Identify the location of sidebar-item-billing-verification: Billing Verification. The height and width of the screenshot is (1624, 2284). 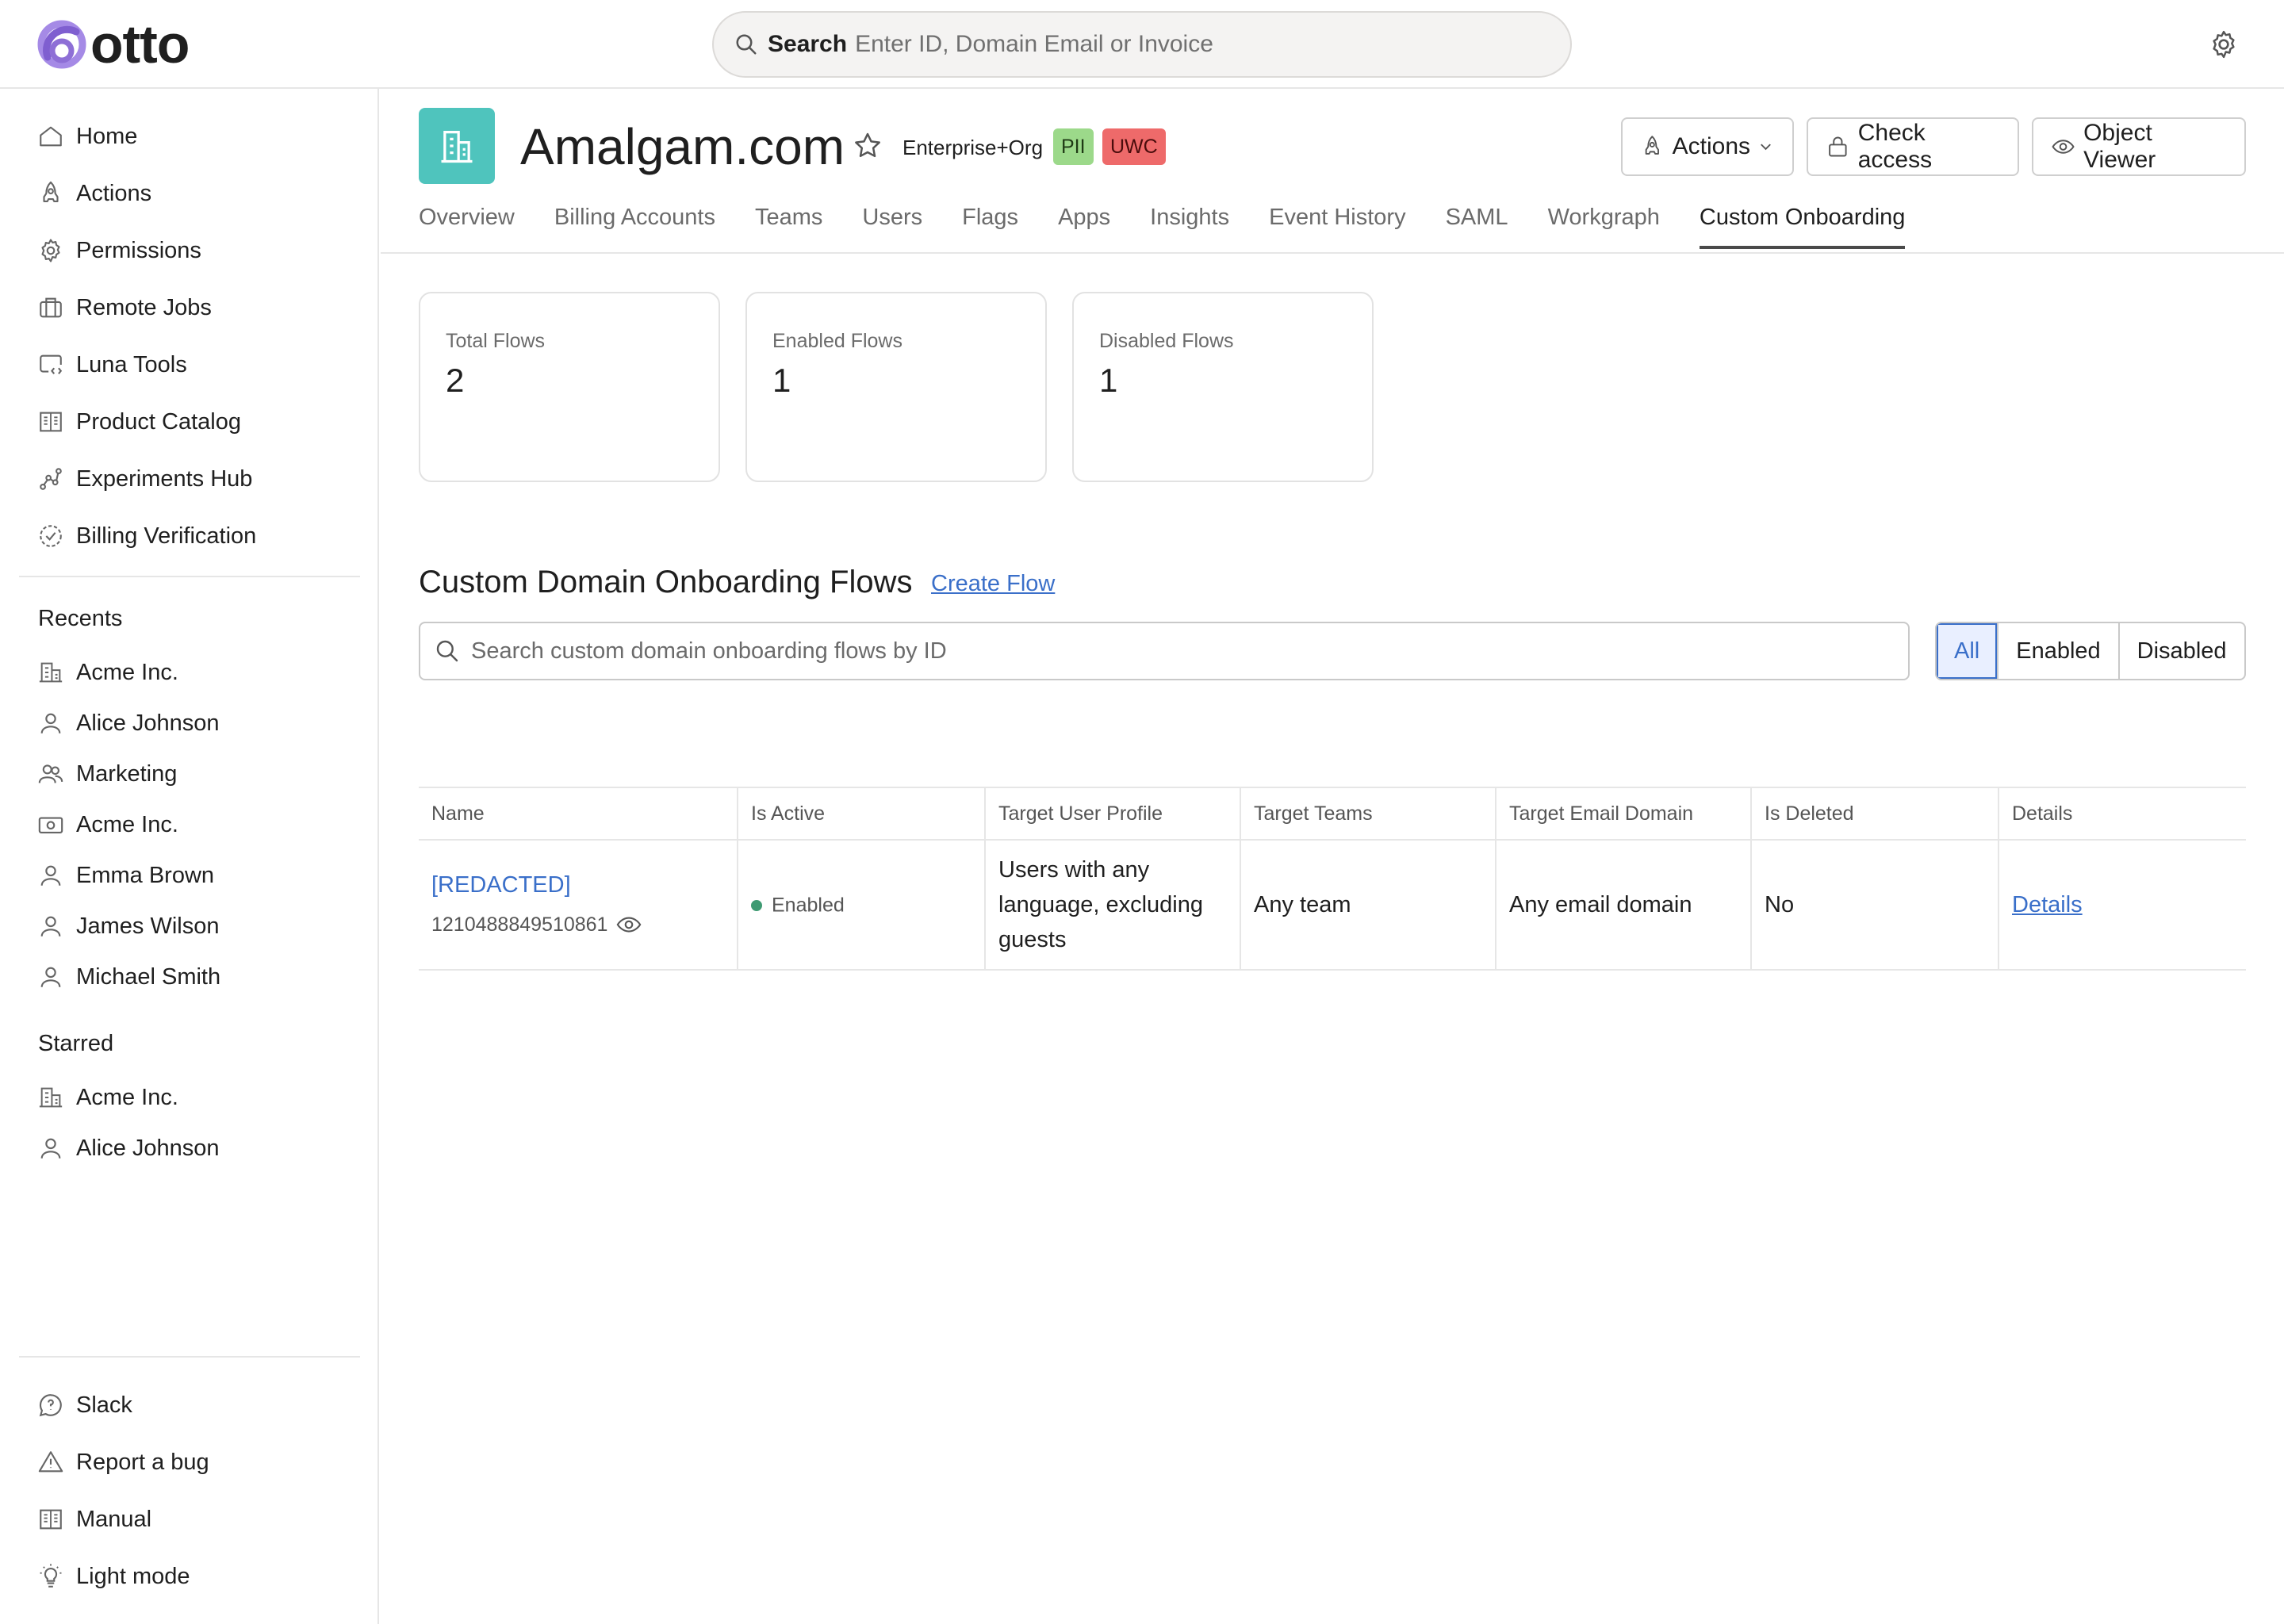
(146, 536).